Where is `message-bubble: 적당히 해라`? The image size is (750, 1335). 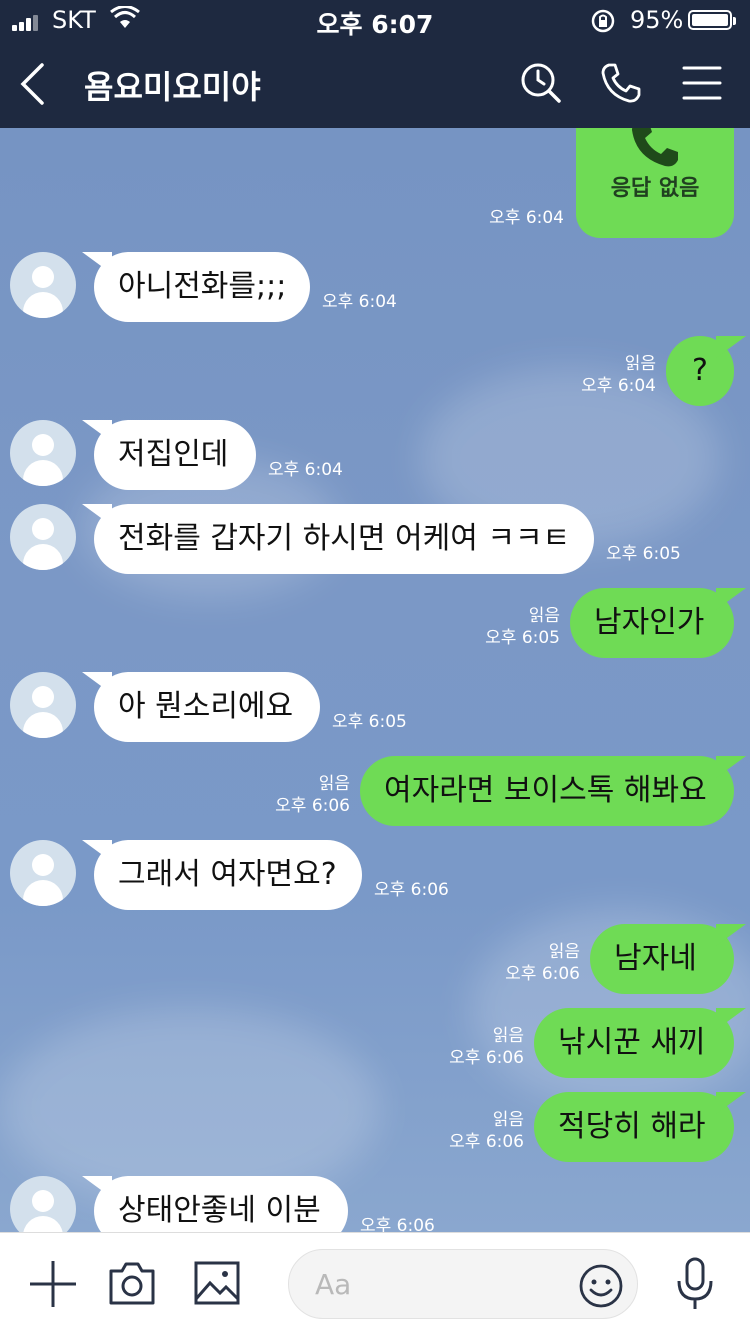 message-bubble: 적당히 해라 is located at coordinates (634, 1127).